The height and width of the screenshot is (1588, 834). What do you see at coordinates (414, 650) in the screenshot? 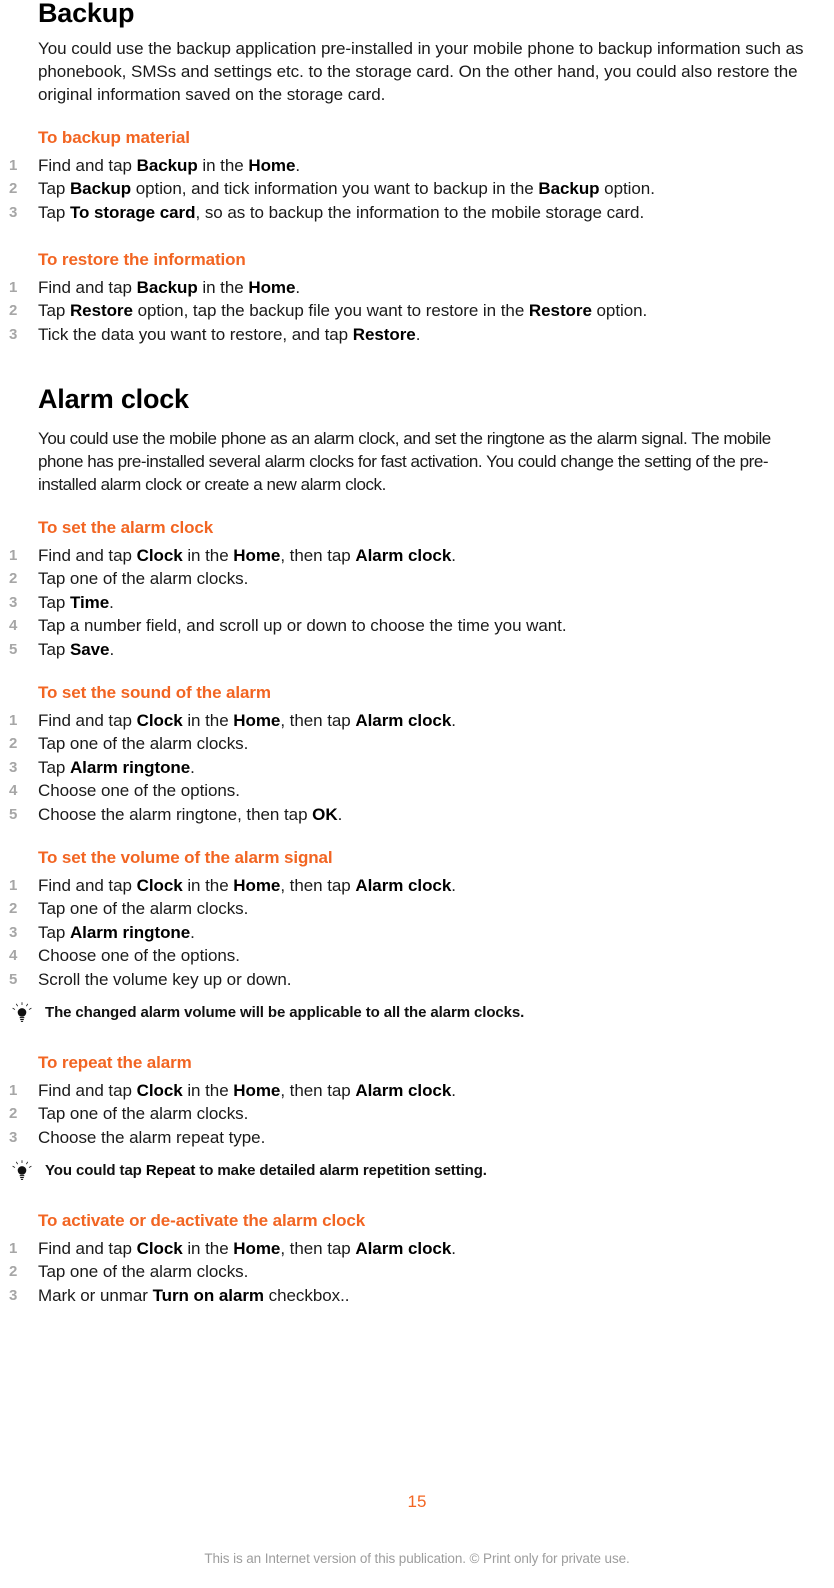
I see `list-item: Tap Save.` at bounding box center [414, 650].